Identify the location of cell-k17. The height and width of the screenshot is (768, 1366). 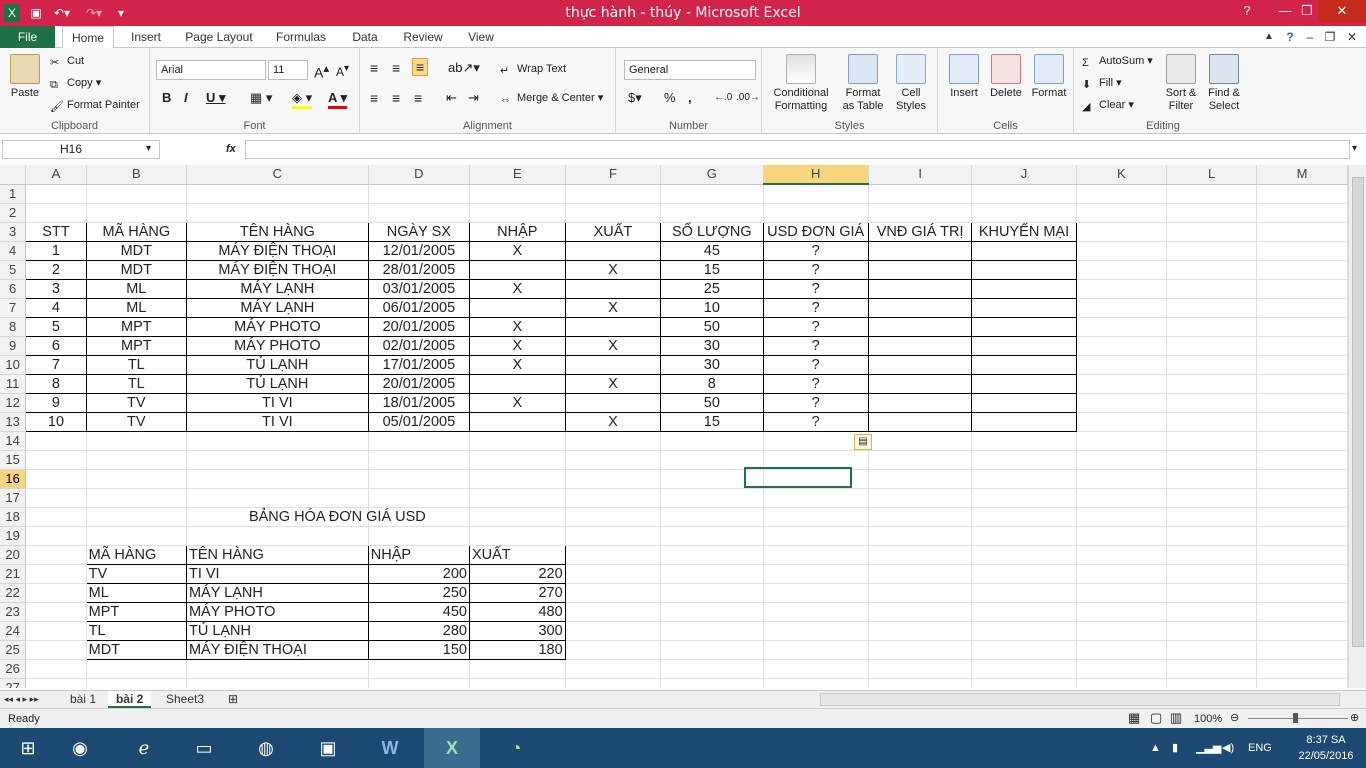
(1121, 498).